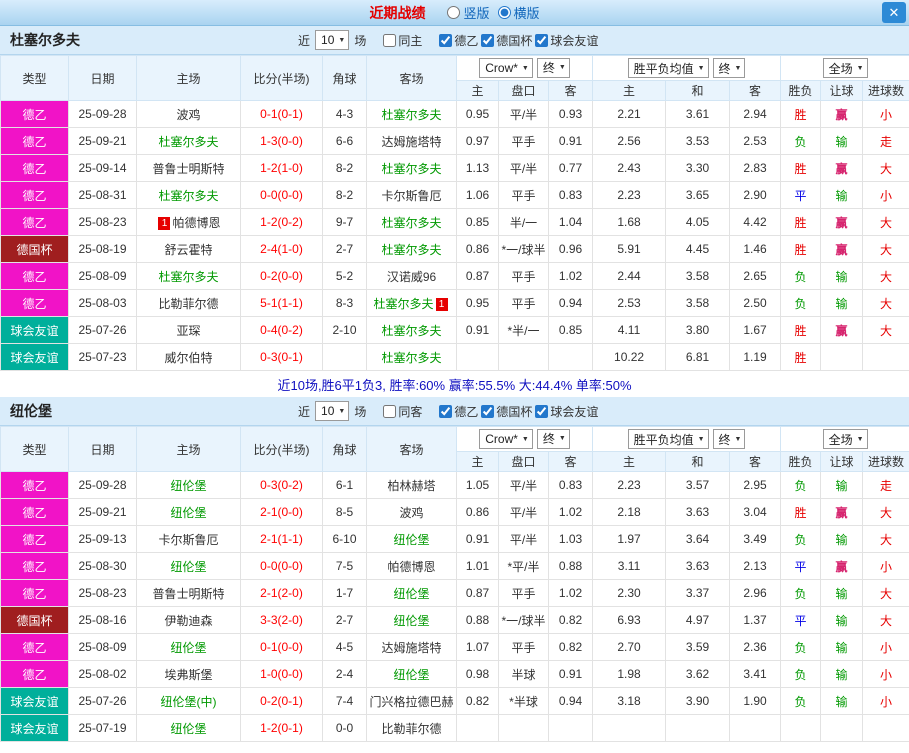 The image size is (909, 753). I want to click on away-team: 门兴格拉德巴赫, so click(411, 701).